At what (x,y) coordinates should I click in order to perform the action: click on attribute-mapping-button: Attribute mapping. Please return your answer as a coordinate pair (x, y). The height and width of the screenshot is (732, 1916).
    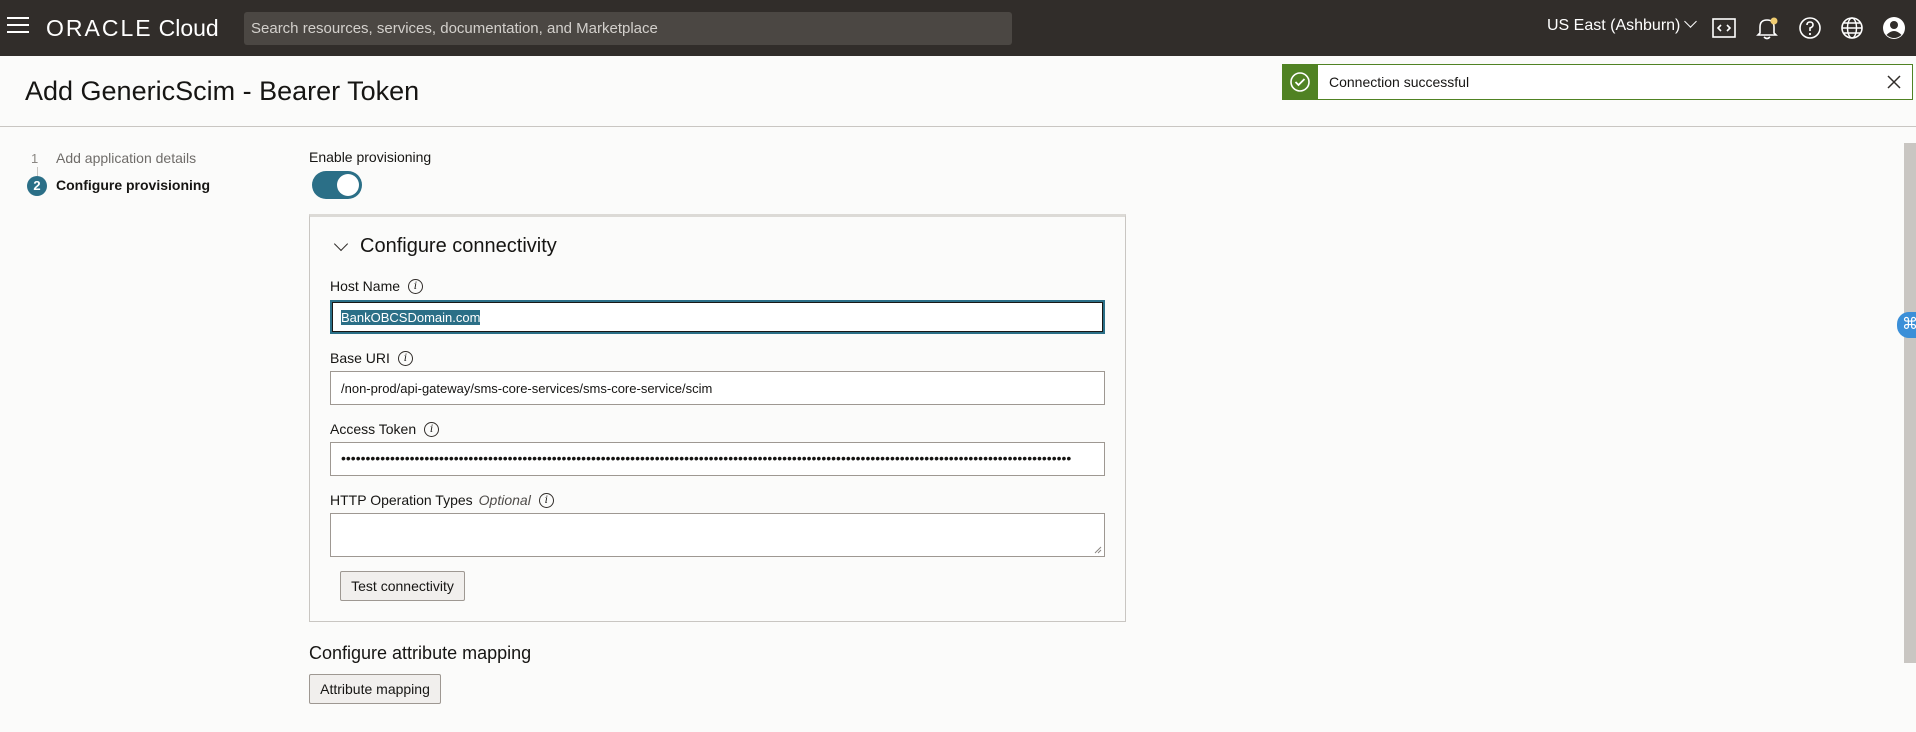
    Looking at the image, I should click on (375, 689).